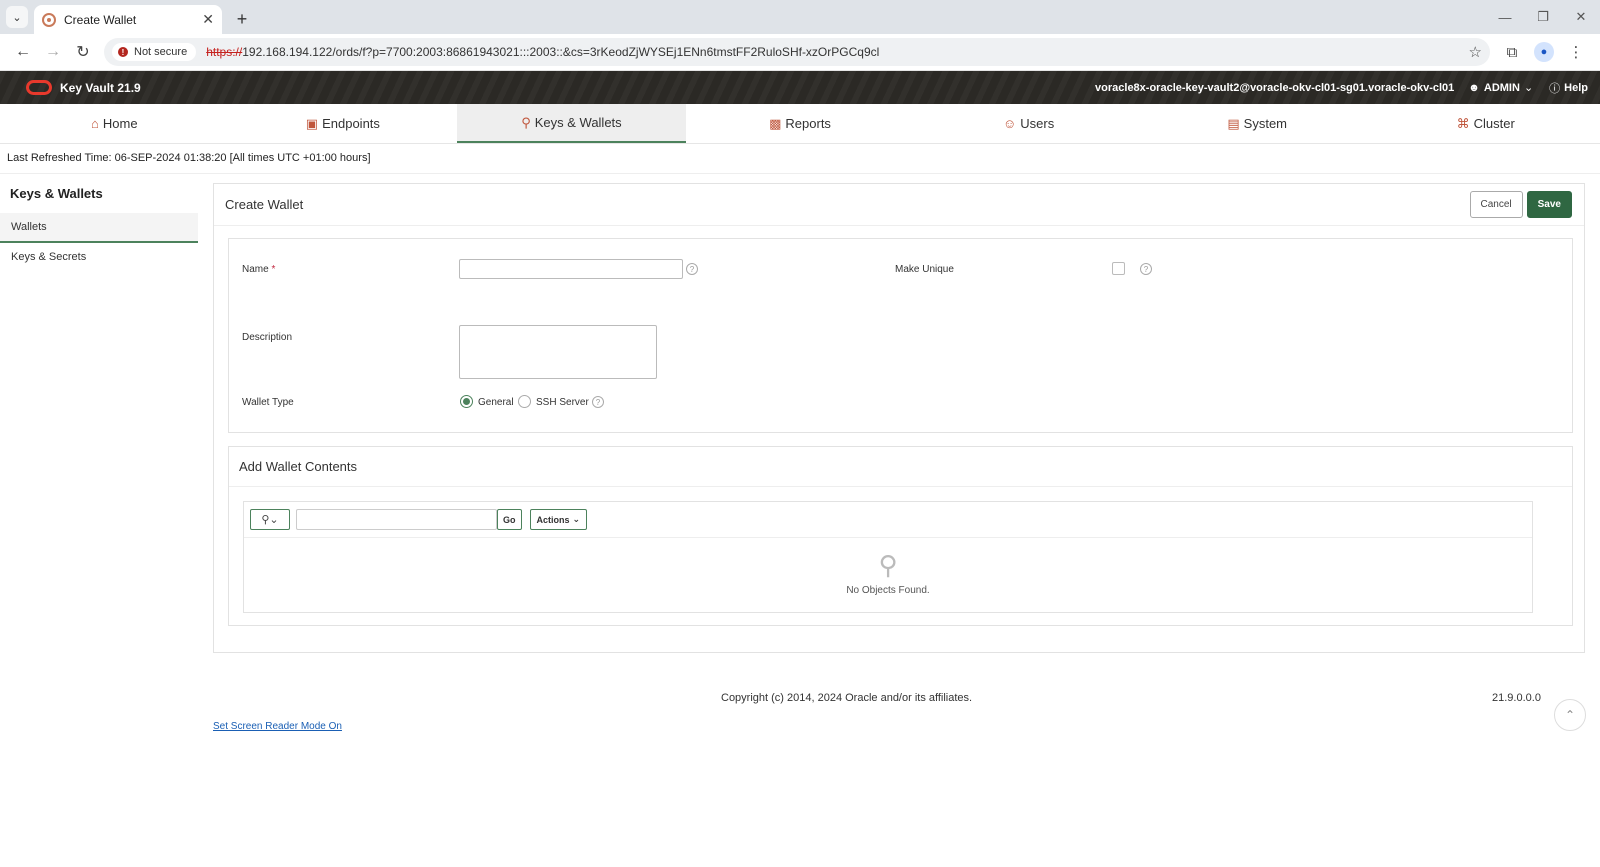 Image resolution: width=1600 pixels, height=867 pixels. What do you see at coordinates (120, 123) in the screenshot?
I see `nav-label: Home` at bounding box center [120, 123].